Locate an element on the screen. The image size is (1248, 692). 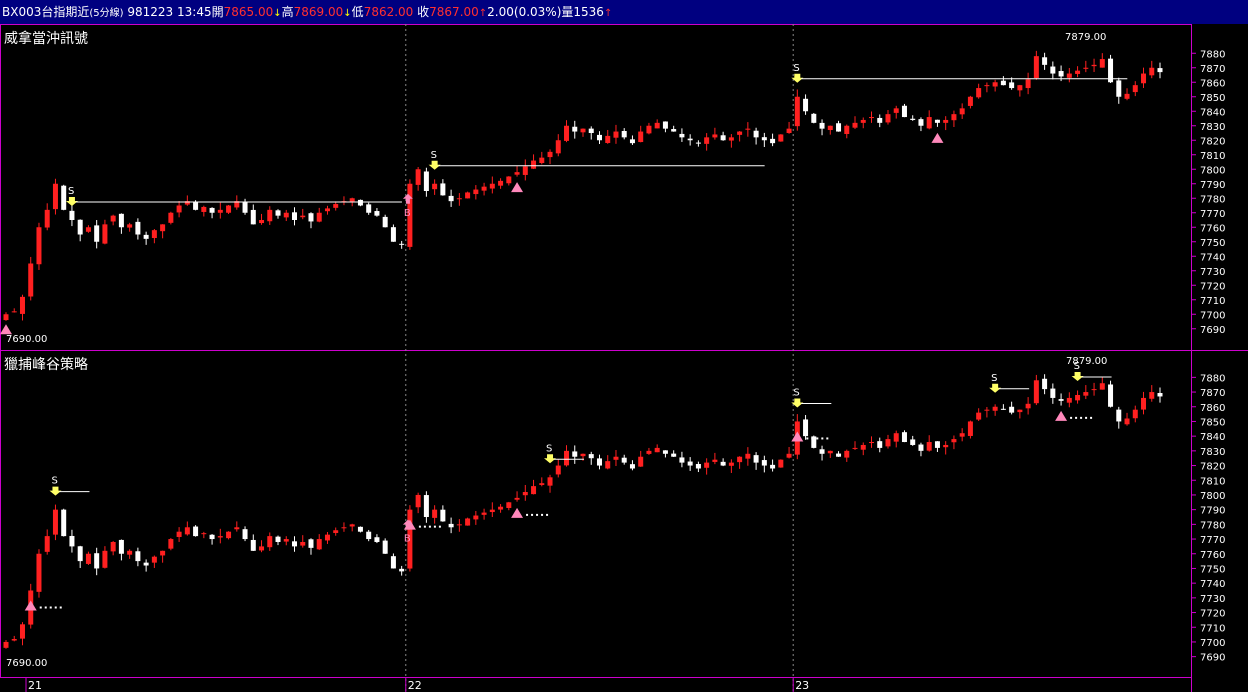
y-axis-tick-label: 7880 is located at coordinates (1212, 54).